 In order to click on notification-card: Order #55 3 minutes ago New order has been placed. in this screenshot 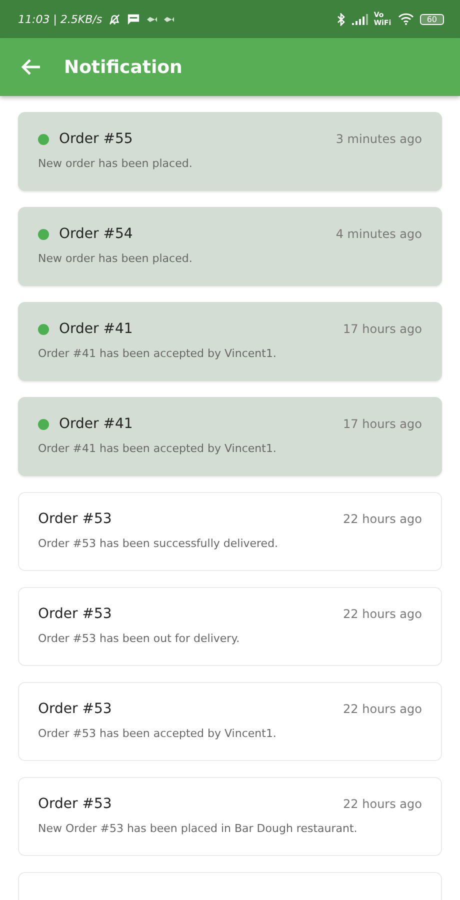, I will do `click(230, 151)`.